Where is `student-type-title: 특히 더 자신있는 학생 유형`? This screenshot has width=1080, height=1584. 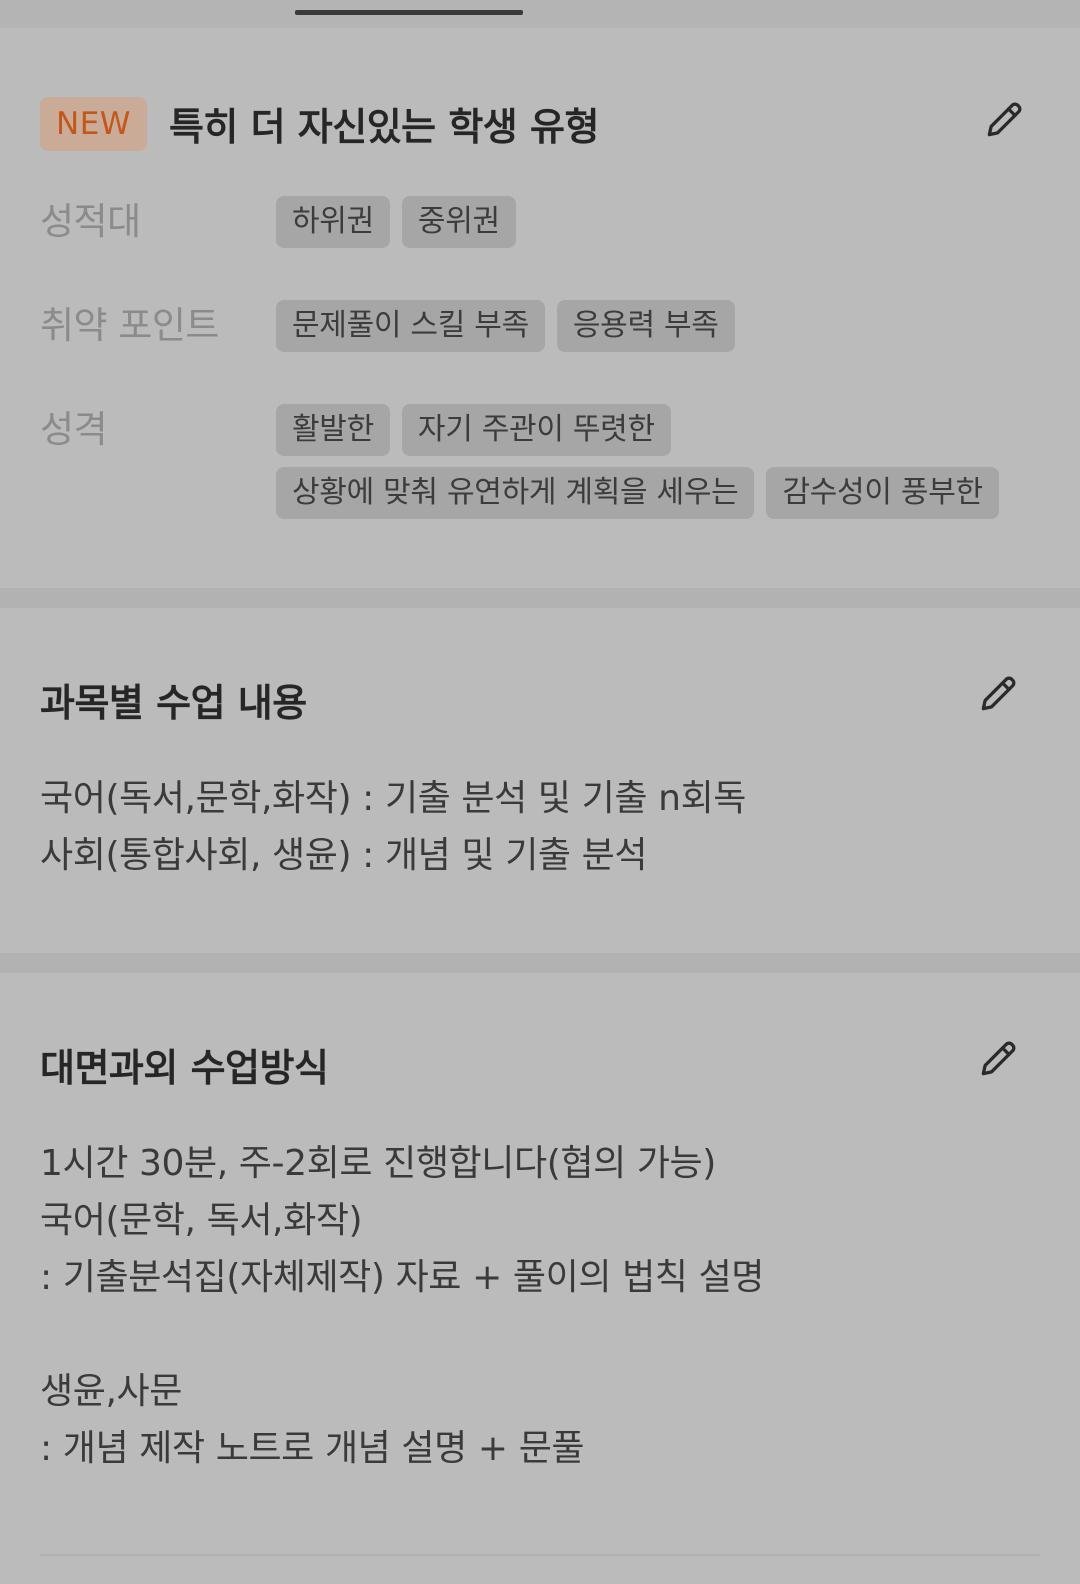
student-type-title: 특히 더 자신있는 학생 유형 is located at coordinates (383, 127).